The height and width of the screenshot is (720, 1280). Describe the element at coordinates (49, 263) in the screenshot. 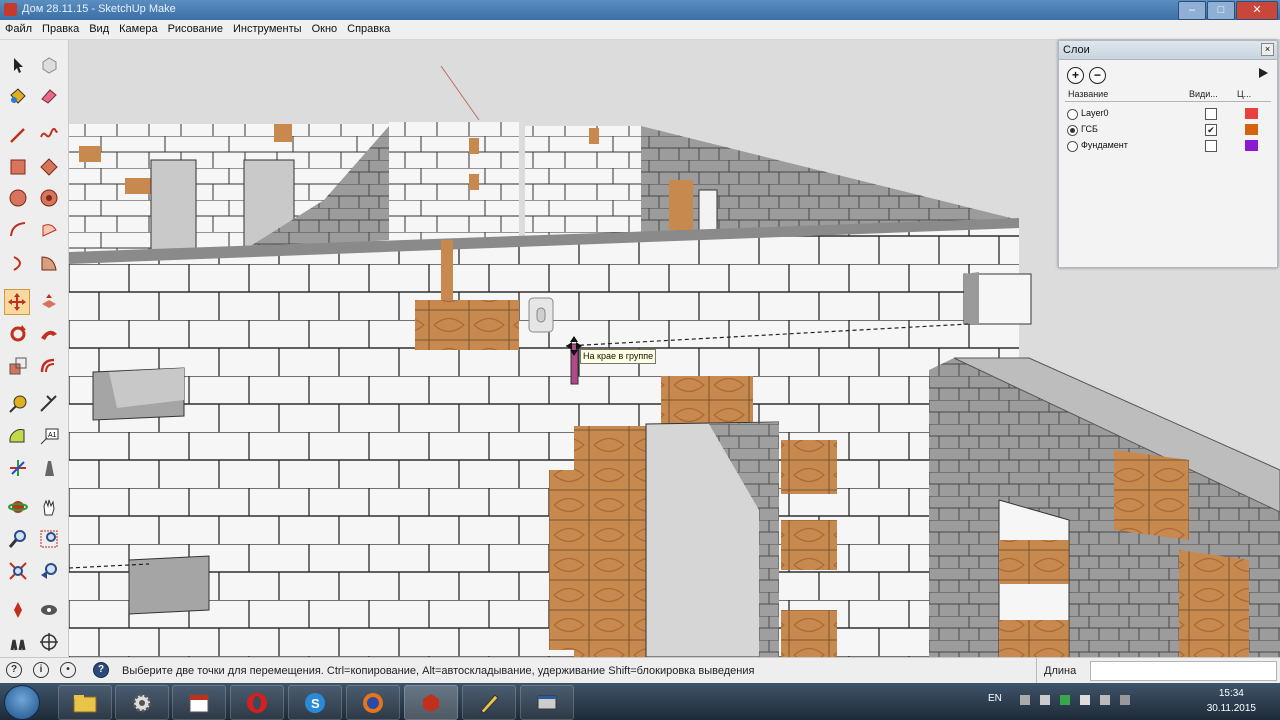

I see `three-point-arc-icon` at that location.